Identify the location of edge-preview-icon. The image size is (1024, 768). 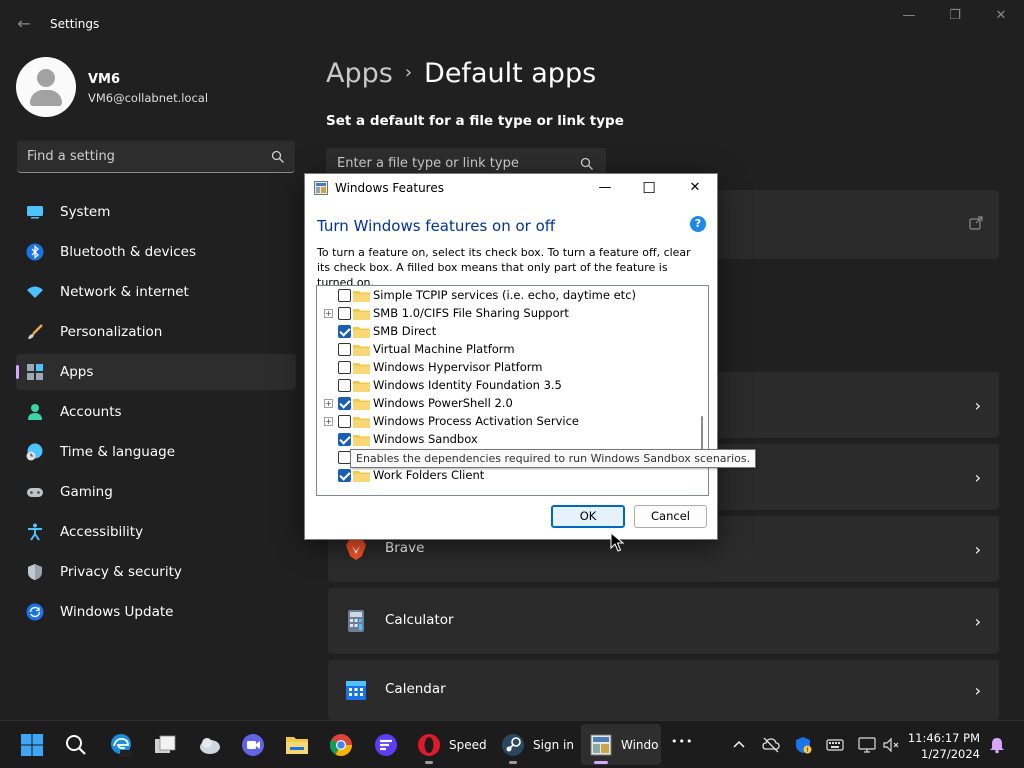
(121, 745).